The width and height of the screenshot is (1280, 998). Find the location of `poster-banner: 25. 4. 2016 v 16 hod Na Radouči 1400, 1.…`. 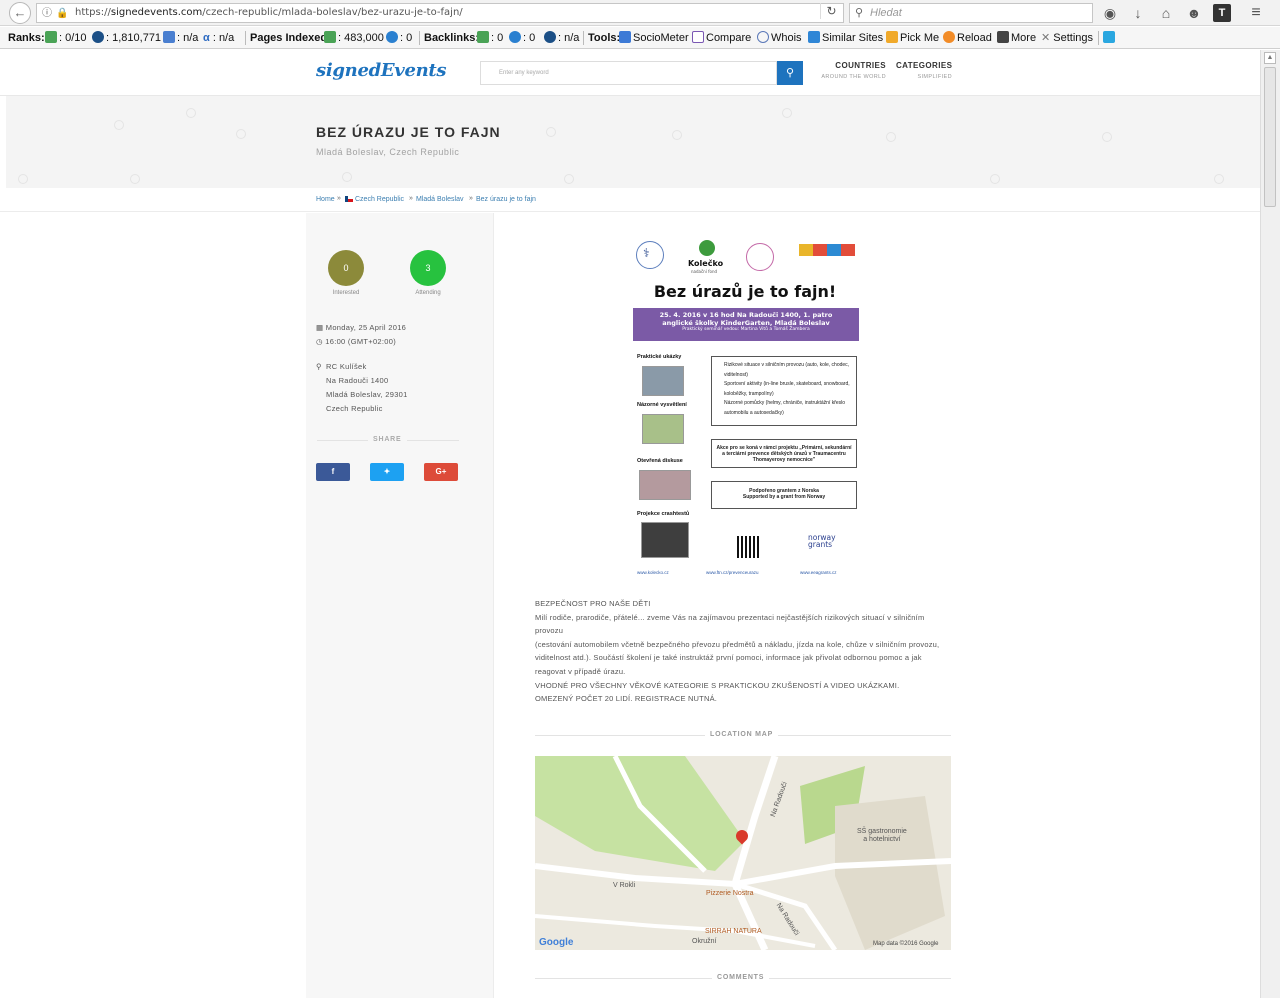

poster-banner: 25. 4. 2016 v 16 hod Na Radouči 1400, 1.… is located at coordinates (746, 324).